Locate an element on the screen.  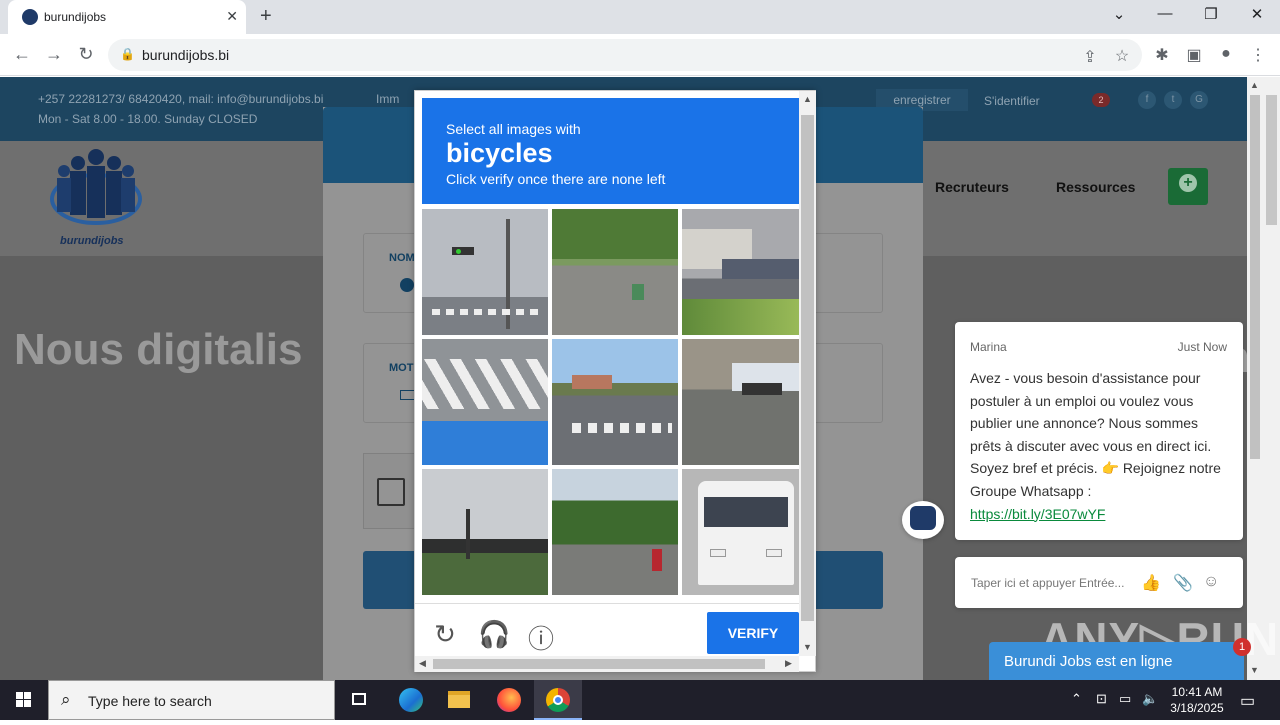
file-explorer-taskbar-button is located at coordinates (458, 700).